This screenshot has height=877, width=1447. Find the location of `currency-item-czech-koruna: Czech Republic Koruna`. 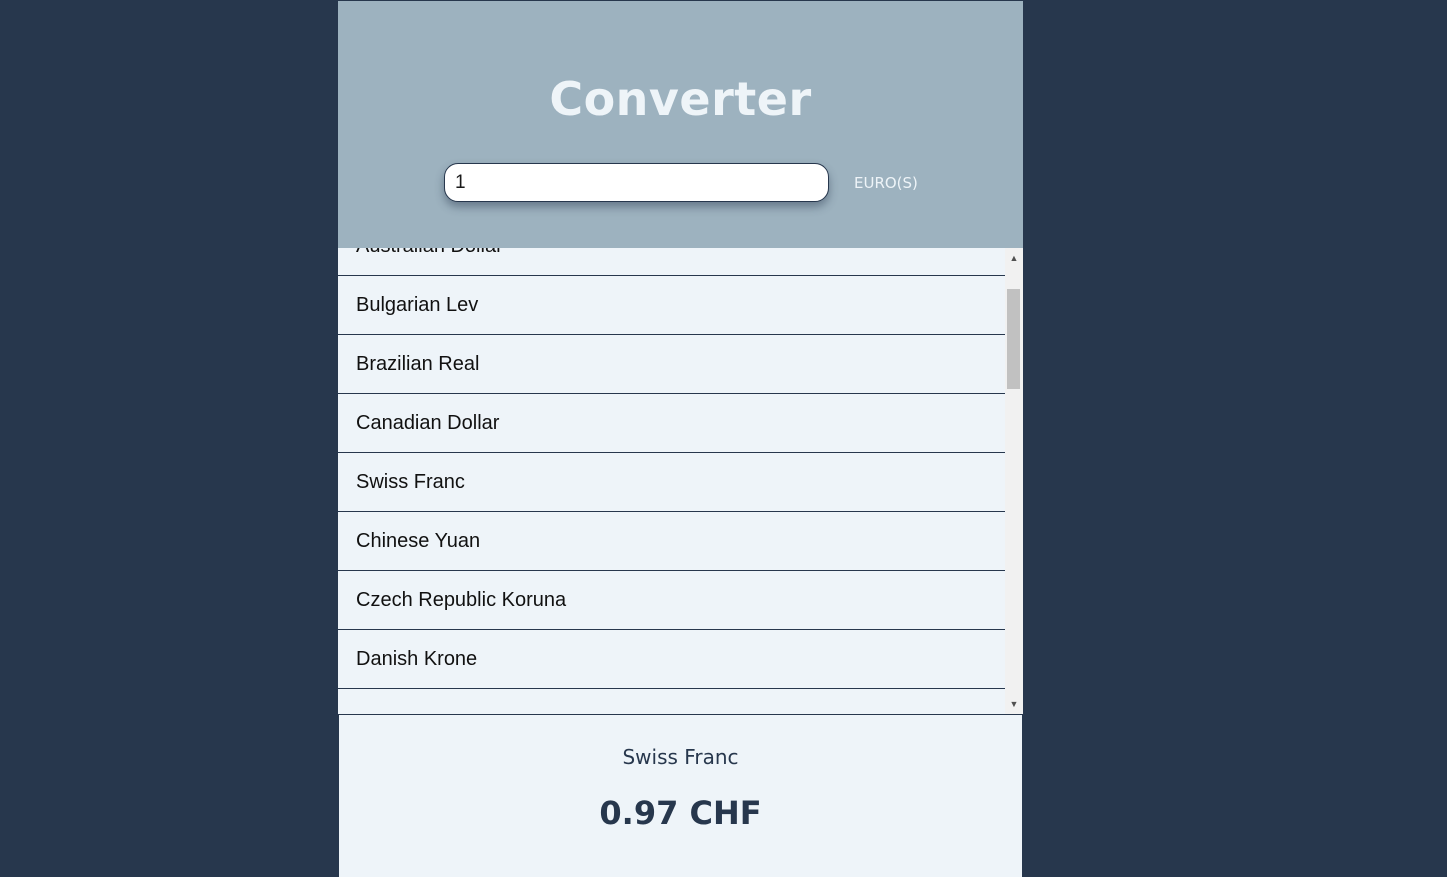

currency-item-czech-koruna: Czech Republic Koruna is located at coordinates (671, 600).